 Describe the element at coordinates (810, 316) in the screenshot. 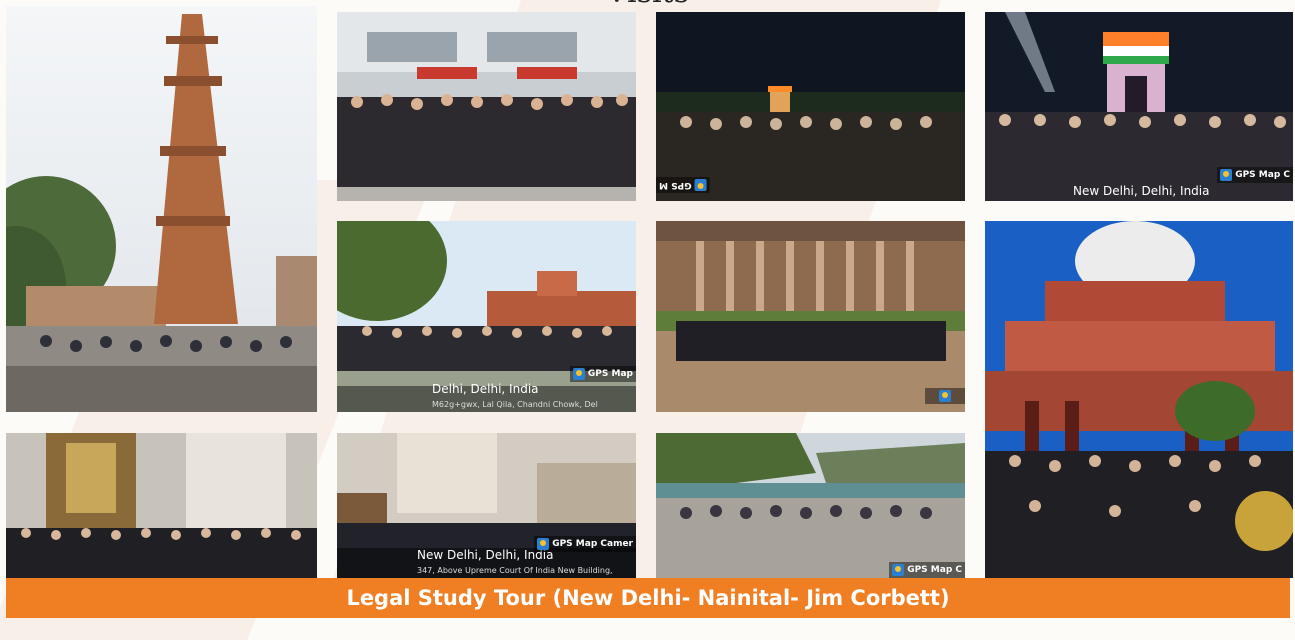

I see `photo-colonnade-building` at that location.